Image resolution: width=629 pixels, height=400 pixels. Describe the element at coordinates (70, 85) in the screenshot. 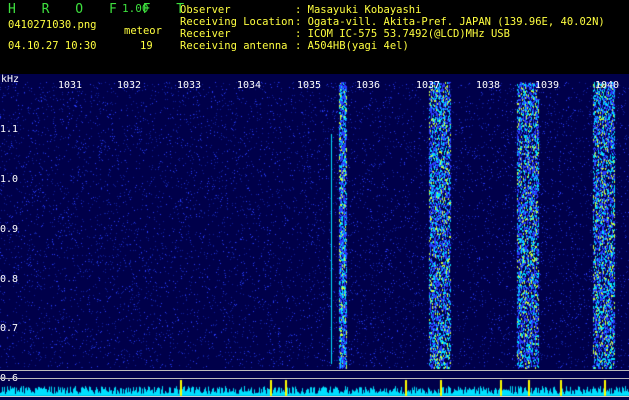

I see `time-tick-1031: 1031` at that location.